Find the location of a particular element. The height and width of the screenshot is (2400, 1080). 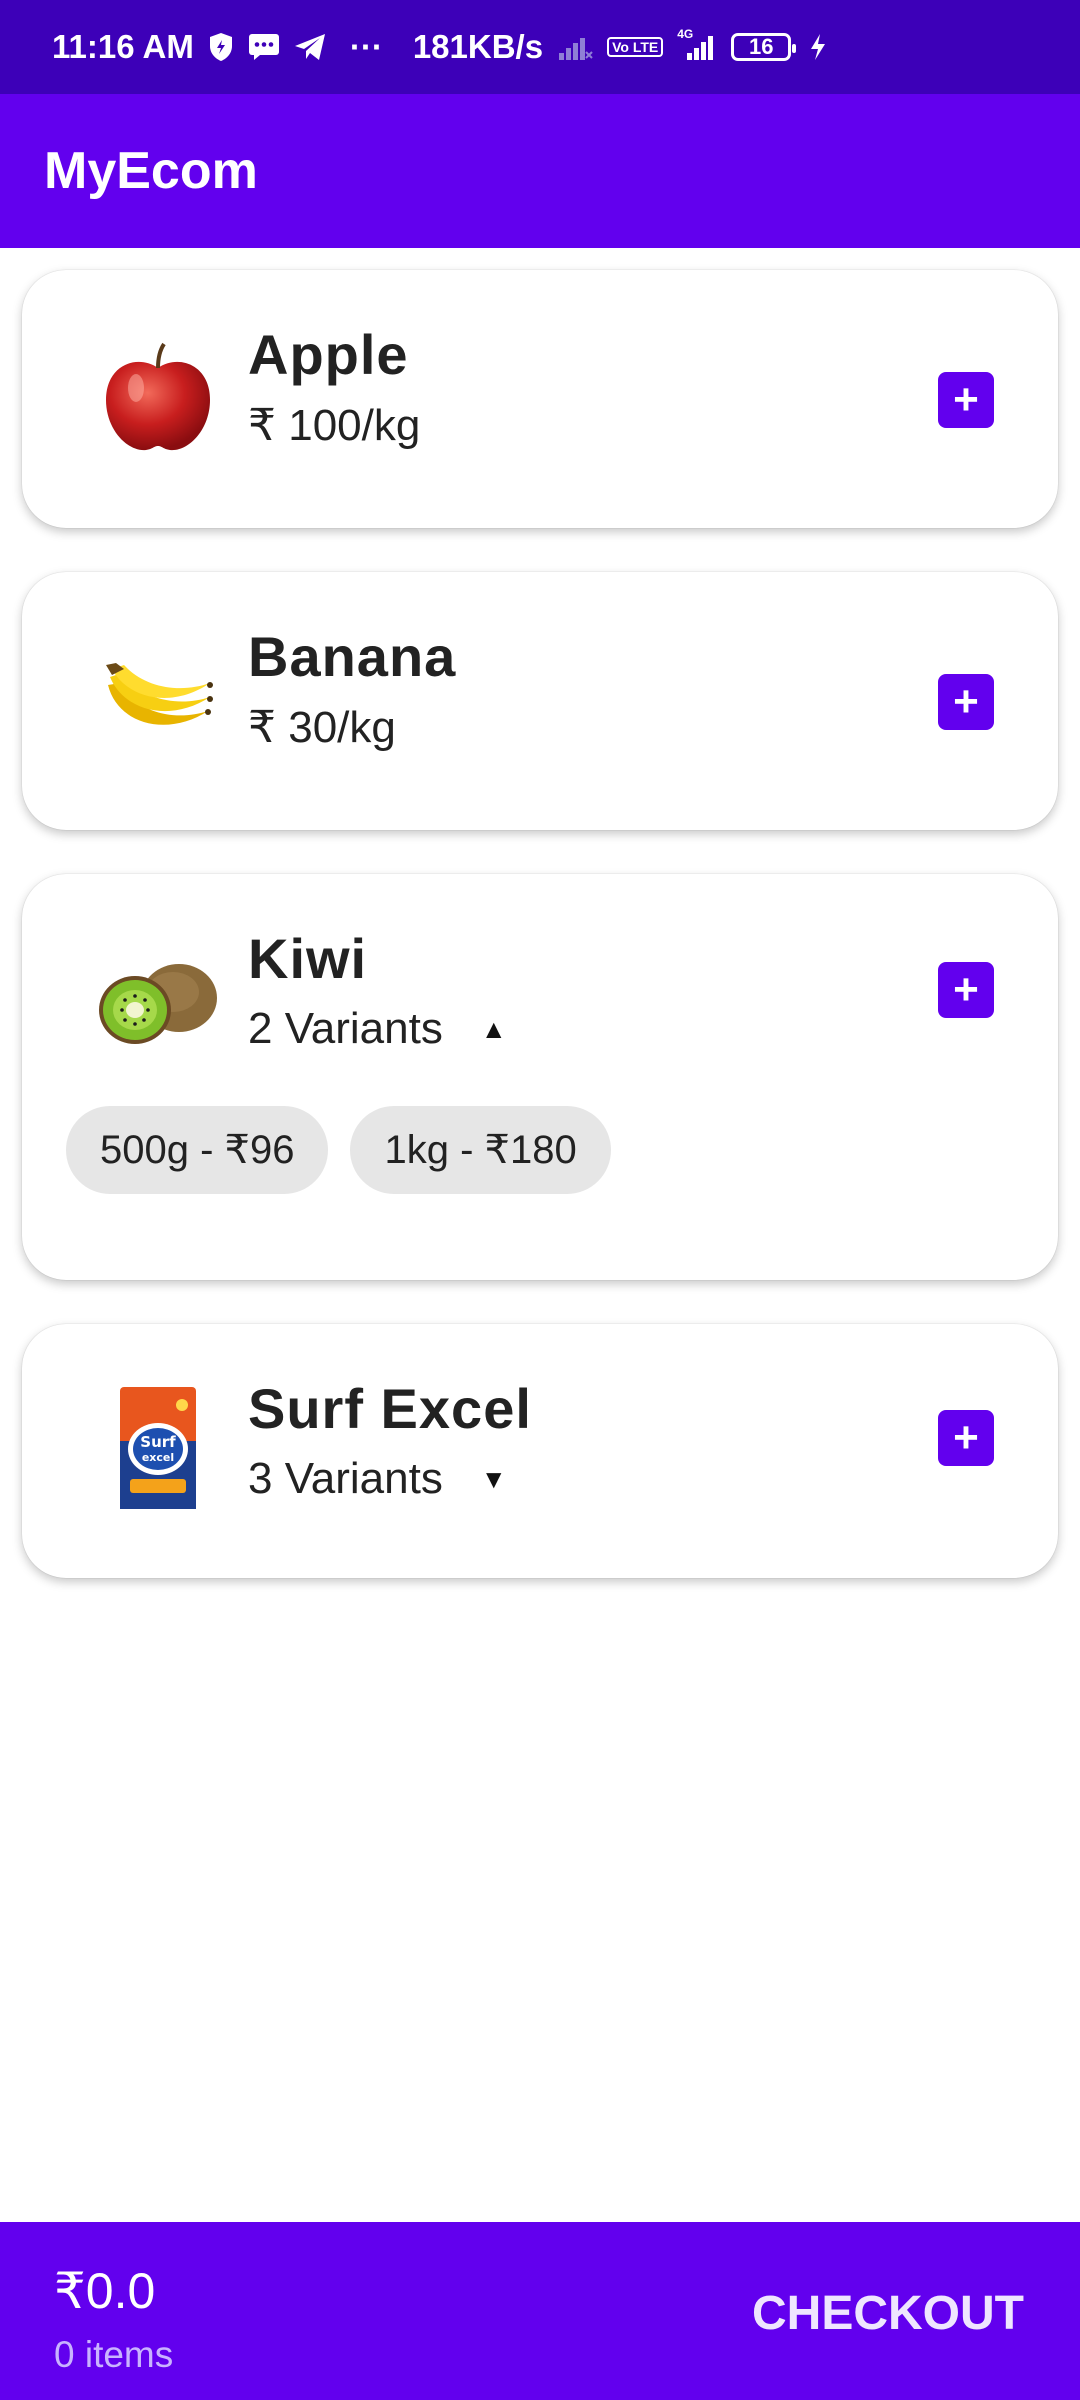

cart-total: ₹0.0 is located at coordinates (105, 2291).